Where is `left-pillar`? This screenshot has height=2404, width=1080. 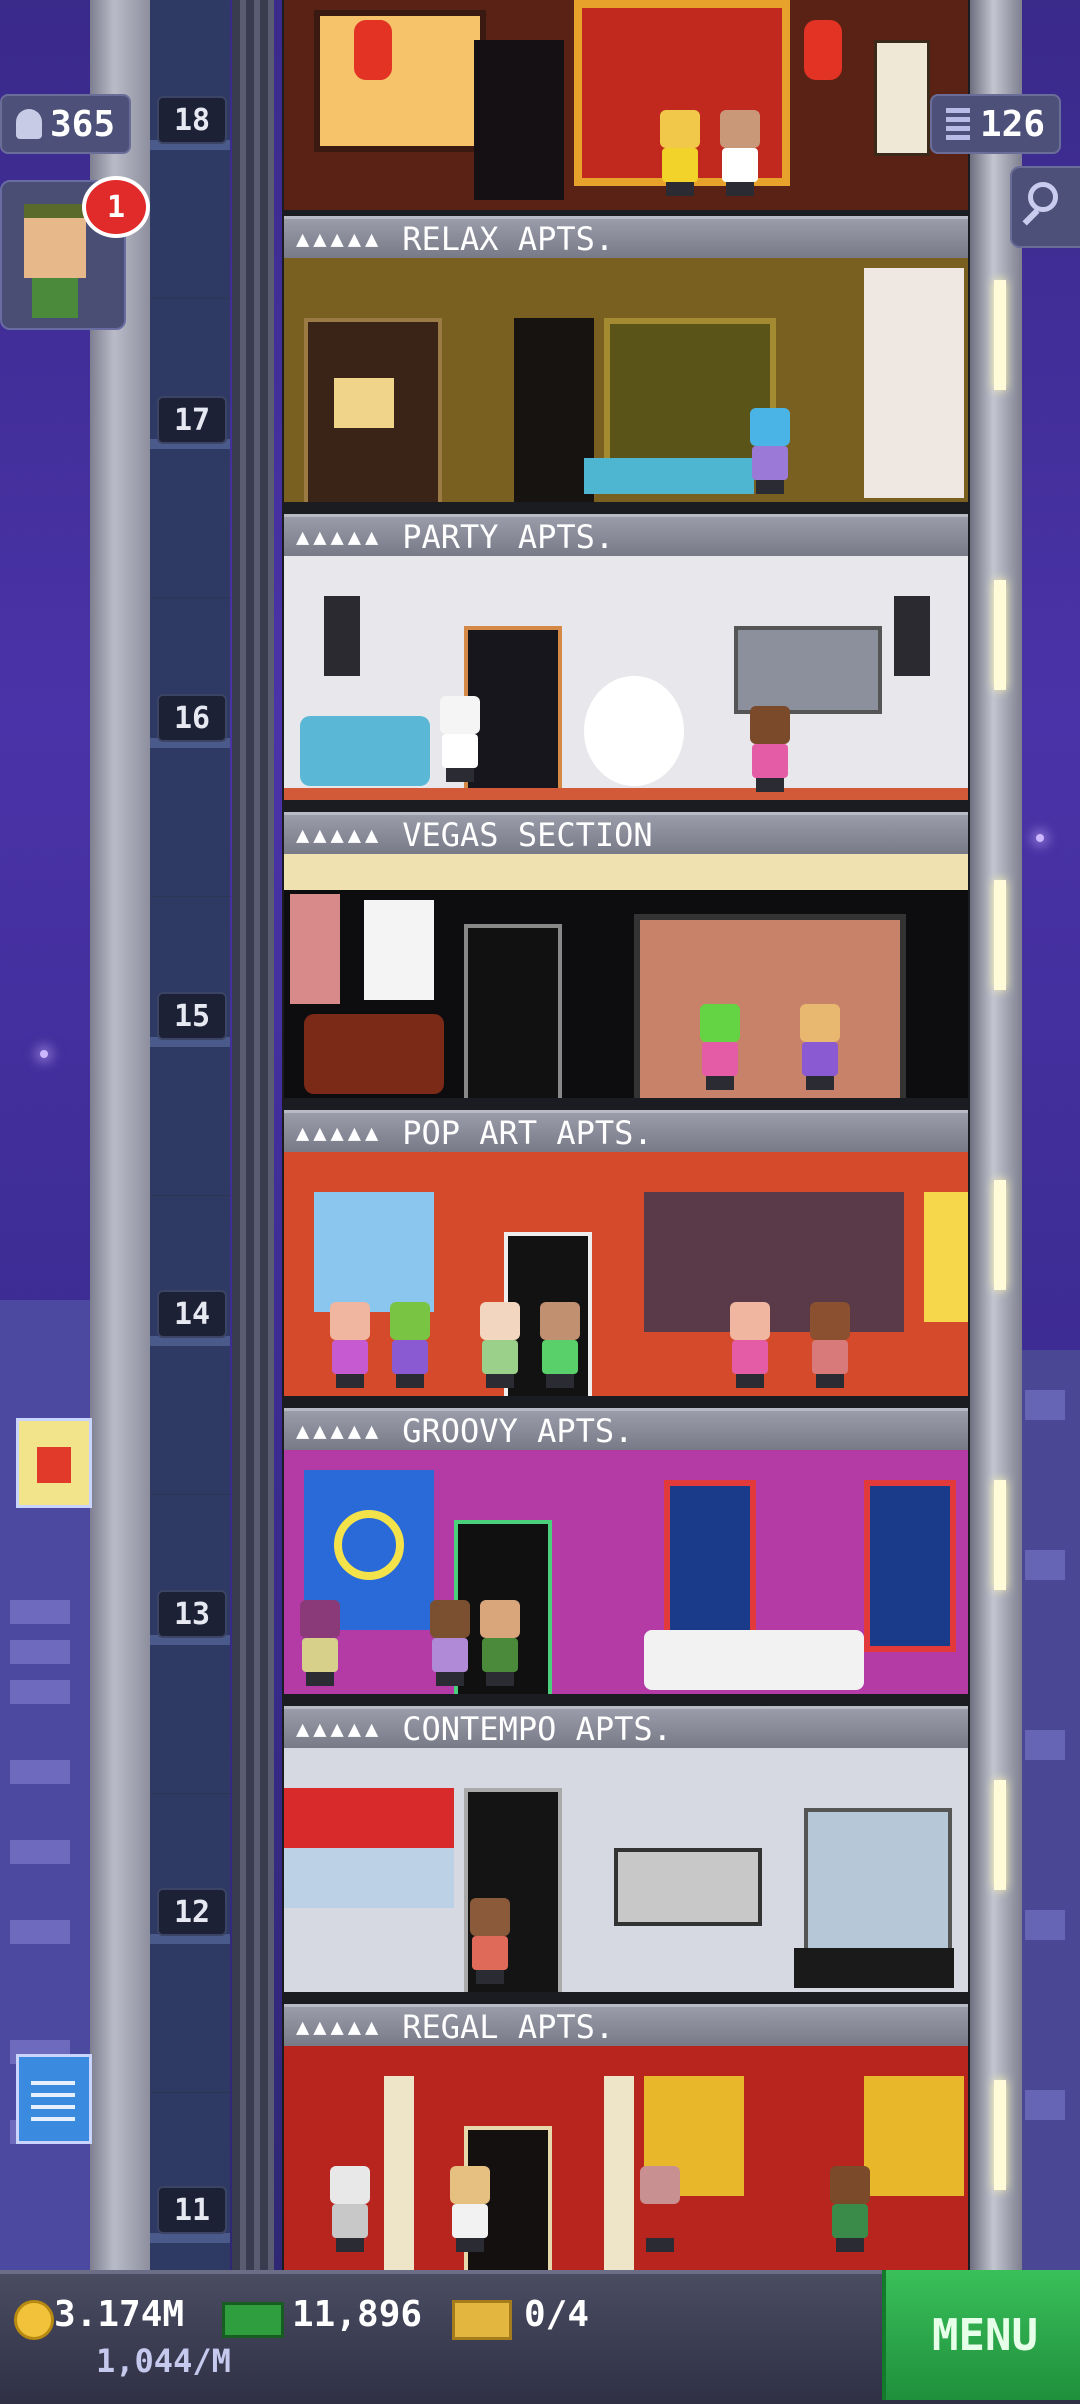 left-pillar is located at coordinates (120, 1135).